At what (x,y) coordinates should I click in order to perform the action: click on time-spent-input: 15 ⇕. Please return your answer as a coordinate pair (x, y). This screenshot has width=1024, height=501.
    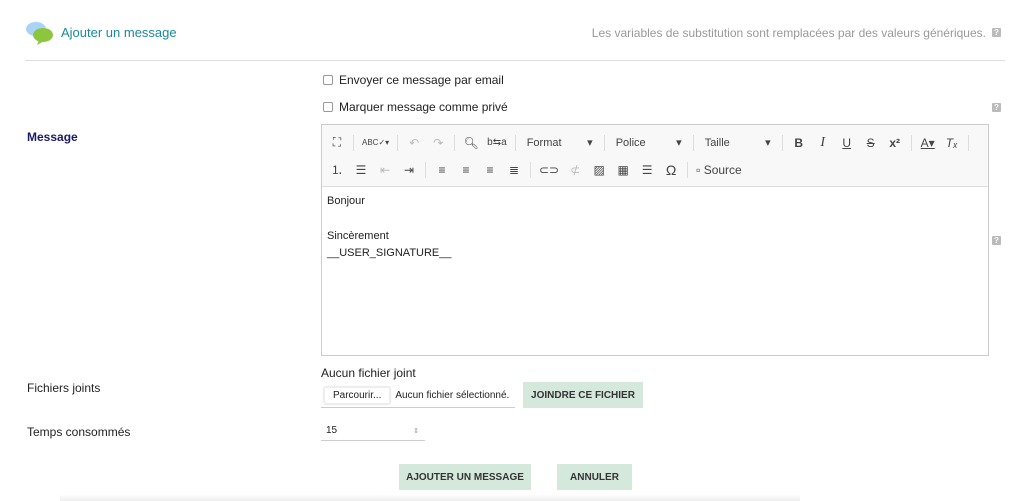
    Looking at the image, I should click on (373, 431).